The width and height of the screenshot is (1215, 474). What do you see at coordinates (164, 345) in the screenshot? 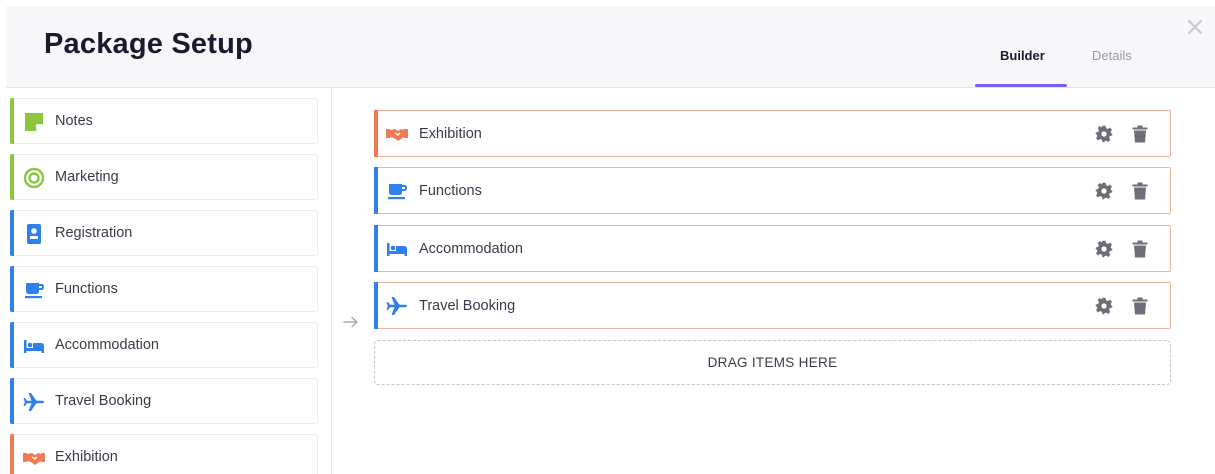
I see `sidebar-item-accommodation: Accommodation` at bounding box center [164, 345].